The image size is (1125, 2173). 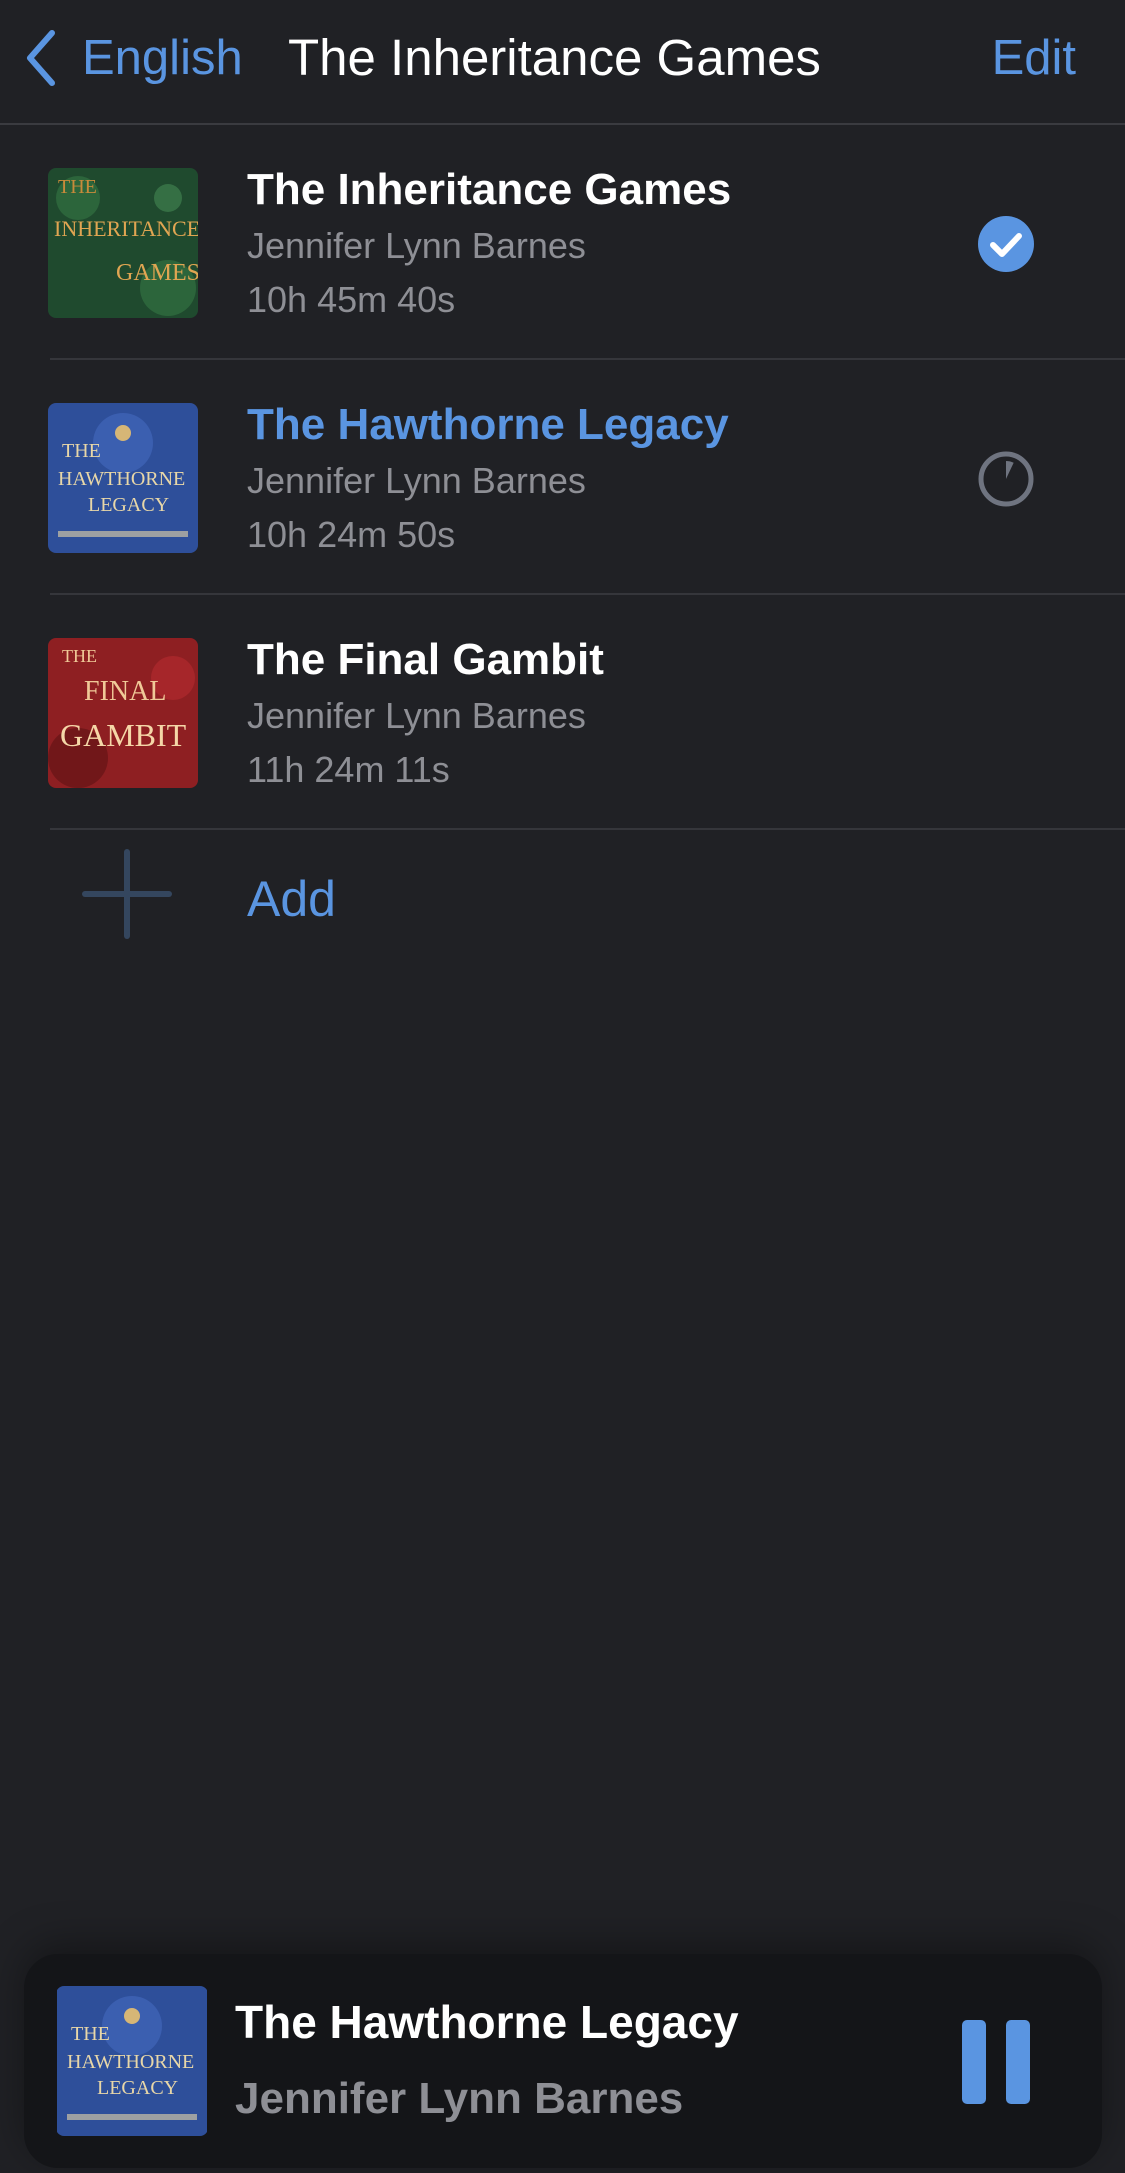 I want to click on book-cover-hawthorne-legacy: THE HAWTHORNE LEGACY, so click(x=123, y=478).